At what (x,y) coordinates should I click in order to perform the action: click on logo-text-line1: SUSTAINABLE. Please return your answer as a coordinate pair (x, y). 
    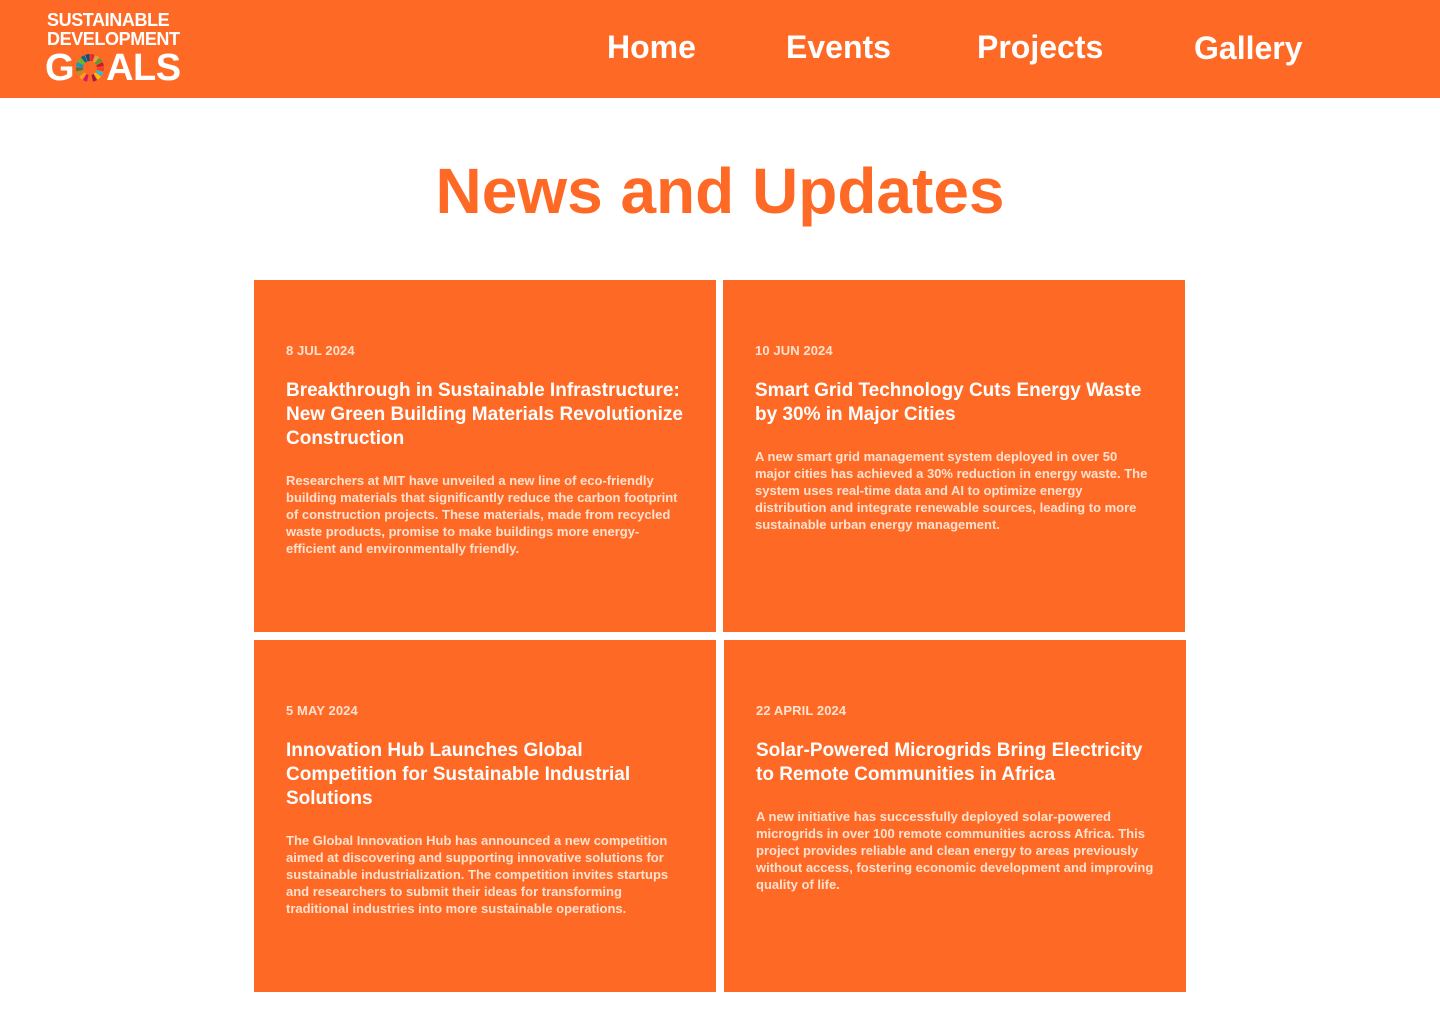
    Looking at the image, I should click on (108, 20).